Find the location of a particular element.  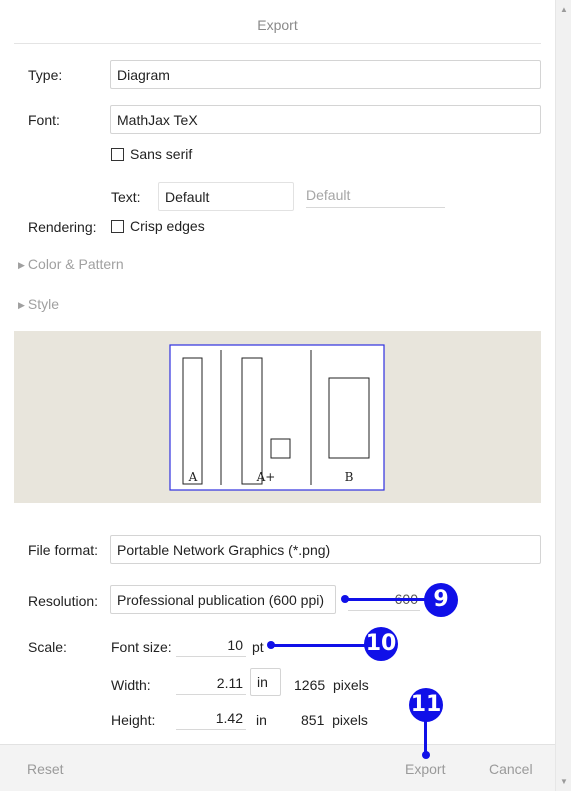

file-format-select: Portable Network Graphics (*.png) is located at coordinates (325, 549).